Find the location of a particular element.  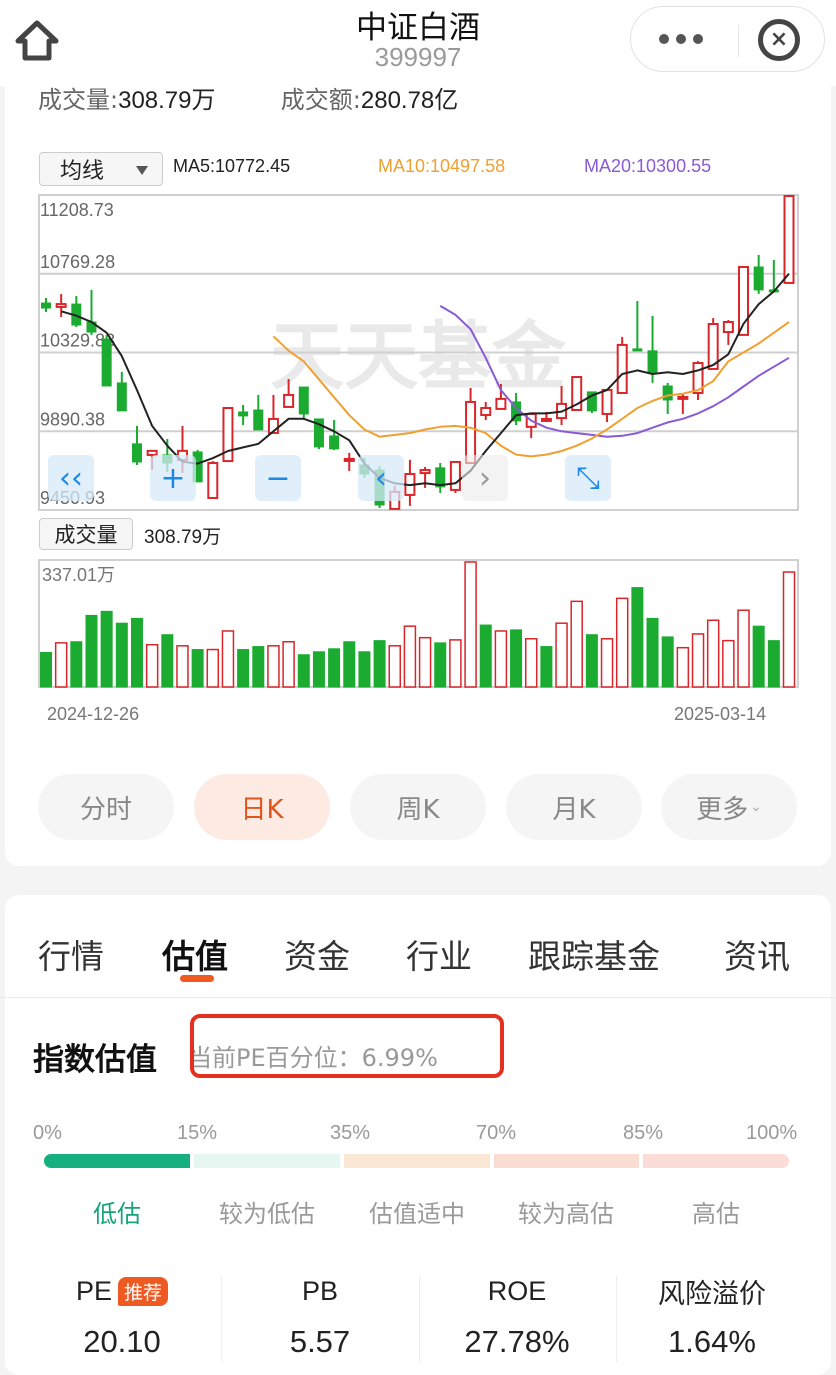

period-tab-intraday: 分时 is located at coordinates (106, 807).